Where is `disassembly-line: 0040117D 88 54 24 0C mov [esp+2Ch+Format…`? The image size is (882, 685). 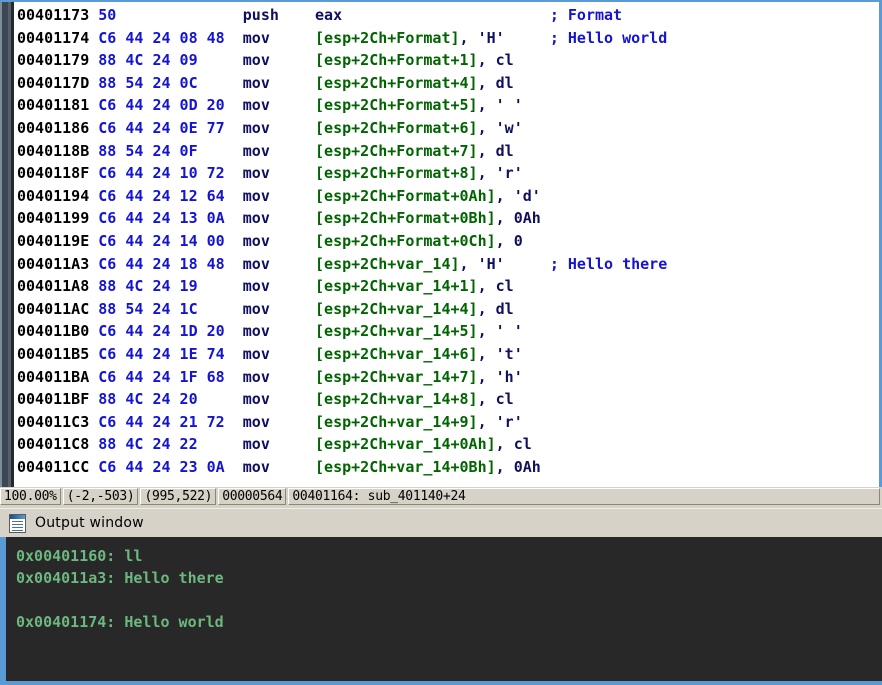
disassembly-line: 0040117D 88 54 24 0C mov [esp+2Ch+Format… is located at coordinates (448, 83).